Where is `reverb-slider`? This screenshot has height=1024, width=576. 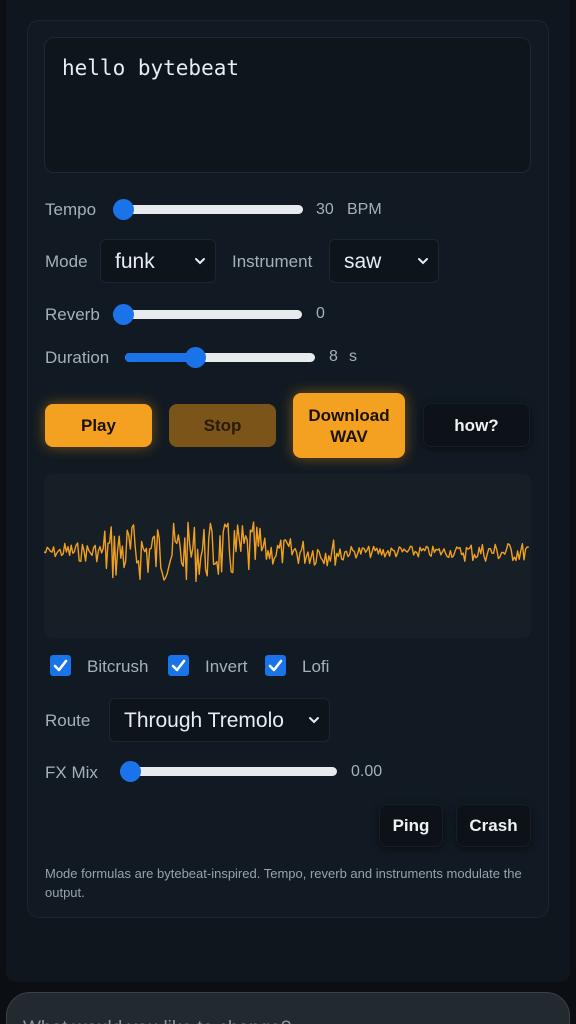
reverb-slider is located at coordinates (207, 314).